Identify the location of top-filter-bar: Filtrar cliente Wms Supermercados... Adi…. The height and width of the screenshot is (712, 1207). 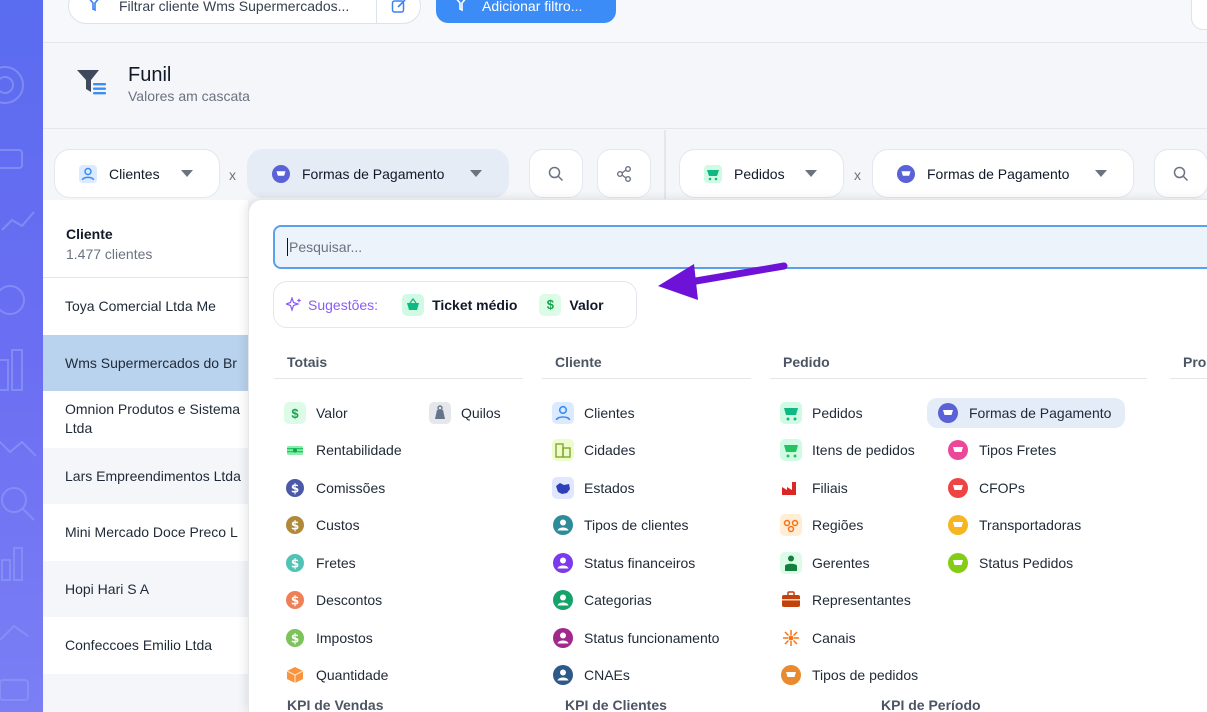
(625, 21).